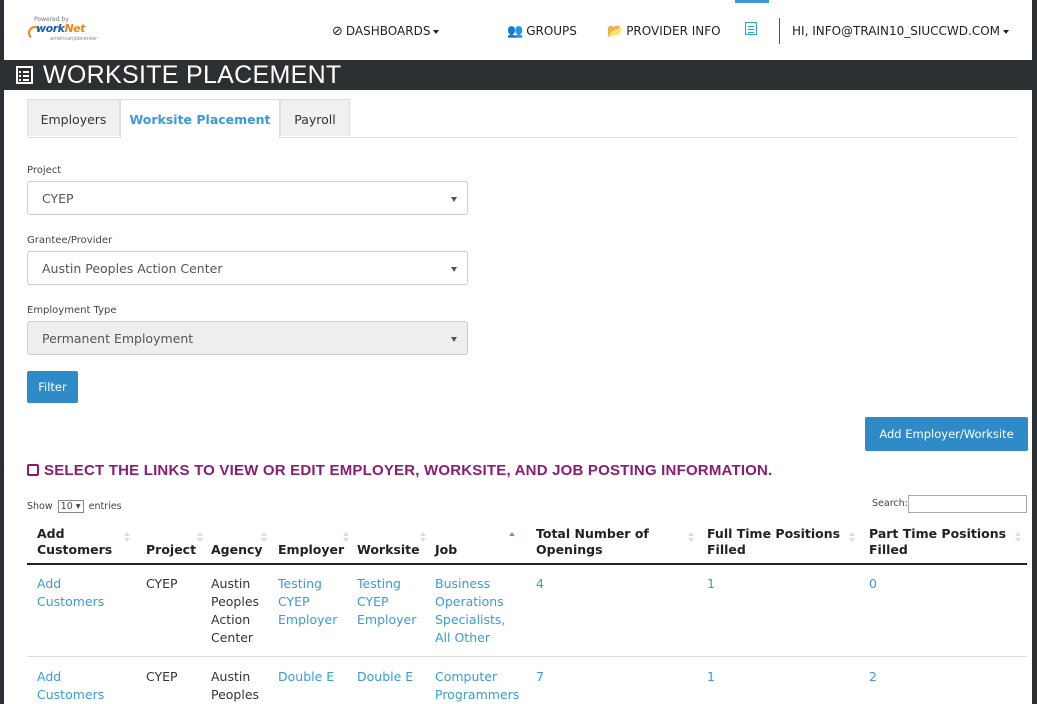  What do you see at coordinates (50, 28) in the screenshot?
I see `logo-name-a: work` at bounding box center [50, 28].